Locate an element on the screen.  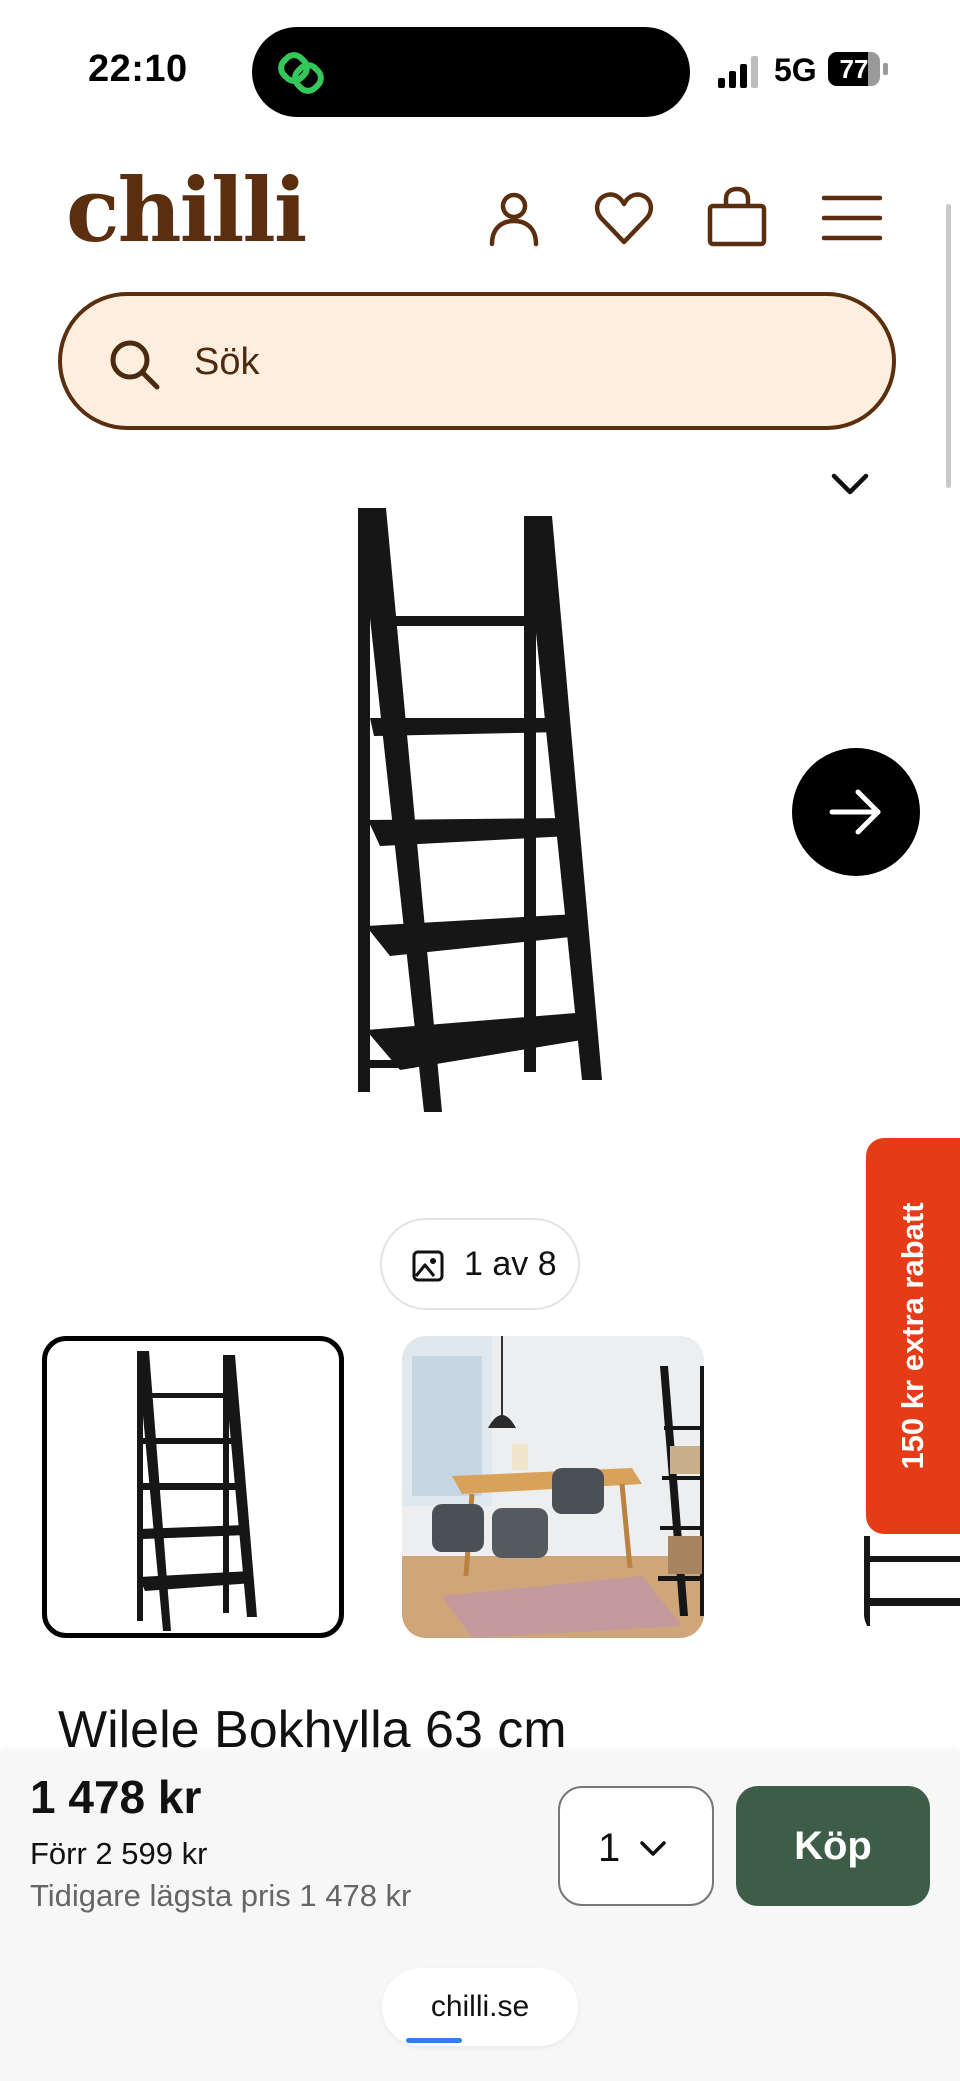
quantity-select: 1 is located at coordinates (636, 1846).